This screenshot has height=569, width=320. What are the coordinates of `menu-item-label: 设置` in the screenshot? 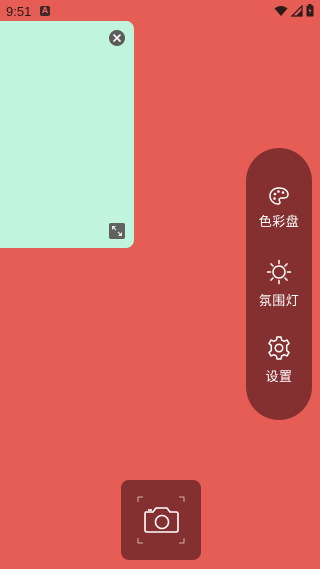 It's located at (279, 377).